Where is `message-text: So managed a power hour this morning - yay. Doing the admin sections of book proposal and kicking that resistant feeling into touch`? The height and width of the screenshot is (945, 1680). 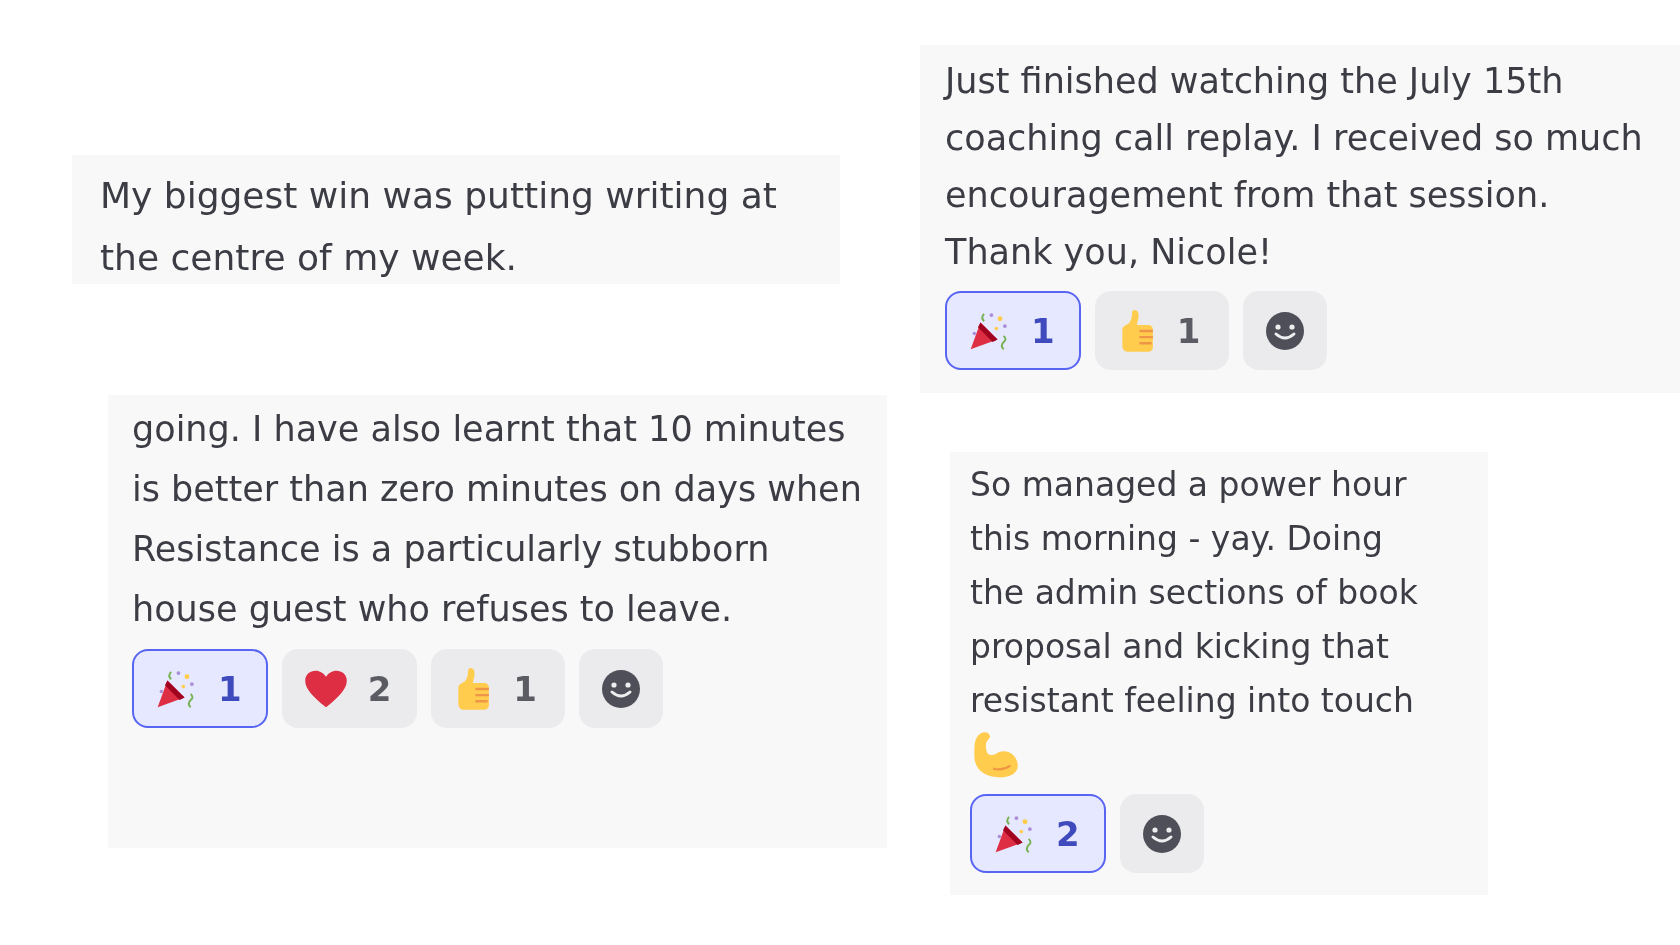 message-text: So managed a power hour this morning - yay. Doing the admin sections of book proposal and kicking that resistant feeling into touch is located at coordinates (1194, 592).